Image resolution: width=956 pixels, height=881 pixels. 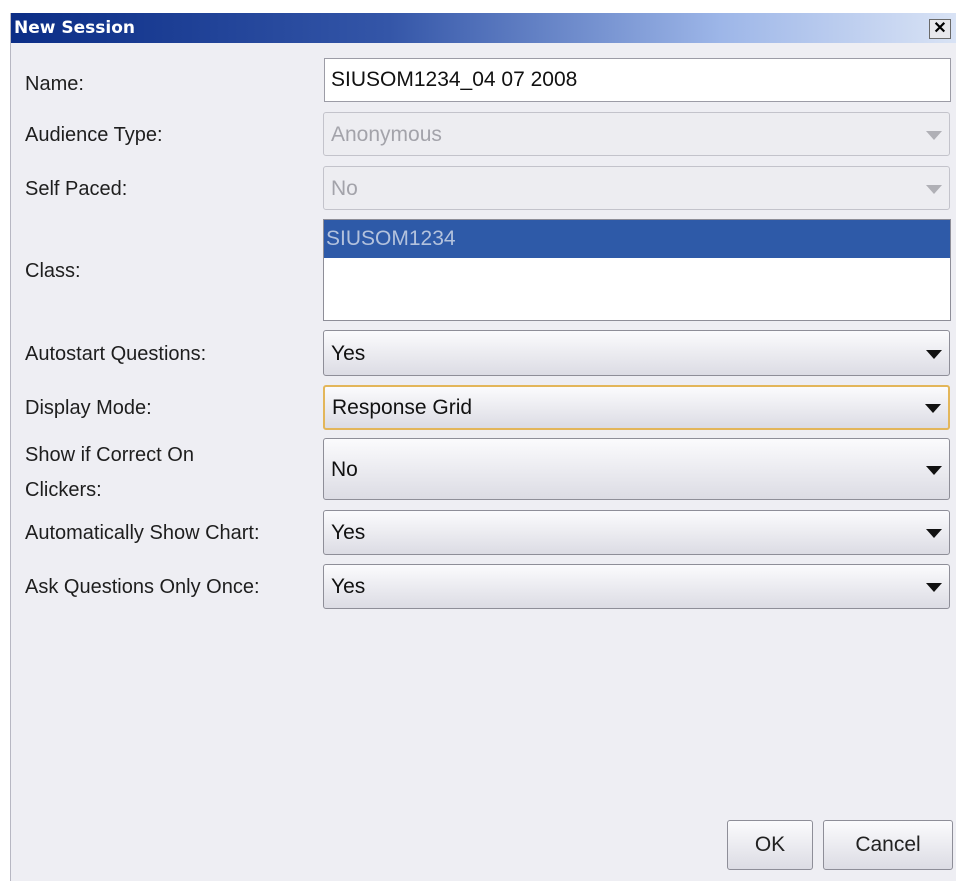 I want to click on display-mode-value: Response Grid, so click(x=402, y=407).